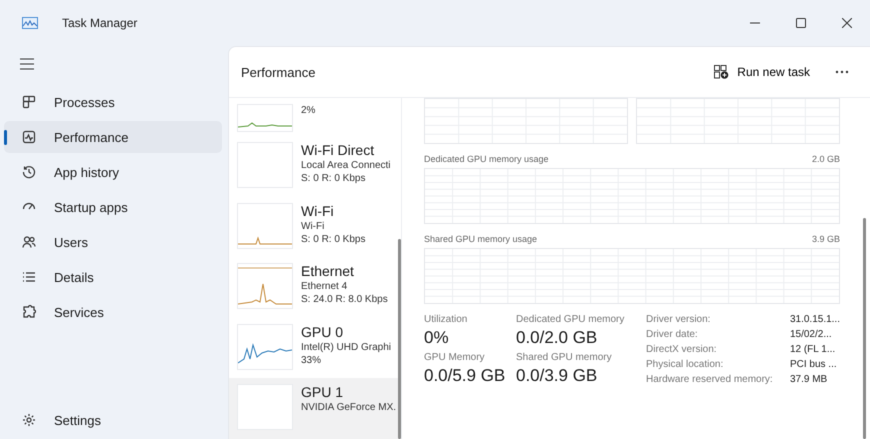 This screenshot has height=439, width=870. What do you see at coordinates (324, 287) in the screenshot?
I see `device-info: Ethernet 4` at bounding box center [324, 287].